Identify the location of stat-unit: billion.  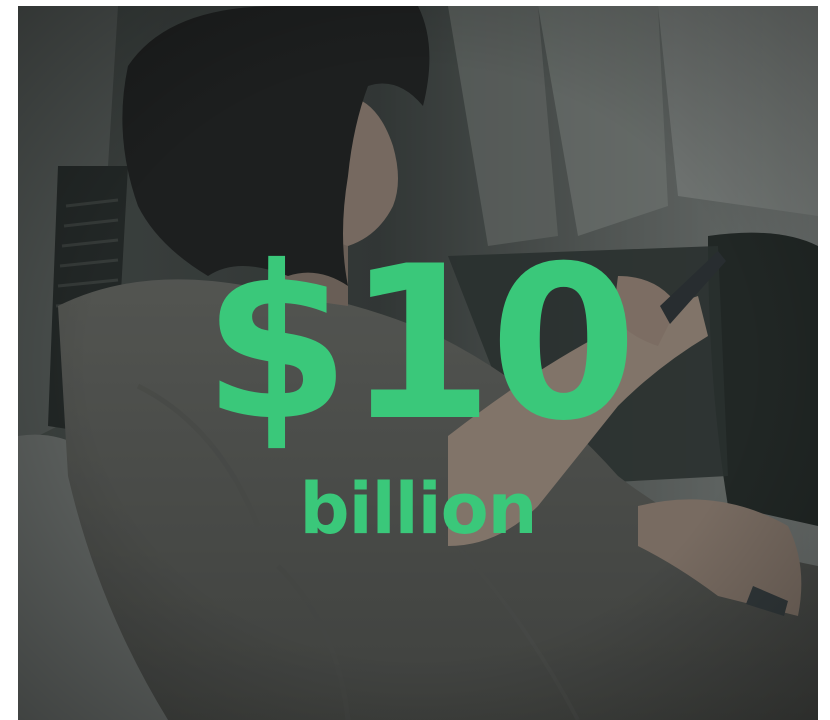
(418, 509).